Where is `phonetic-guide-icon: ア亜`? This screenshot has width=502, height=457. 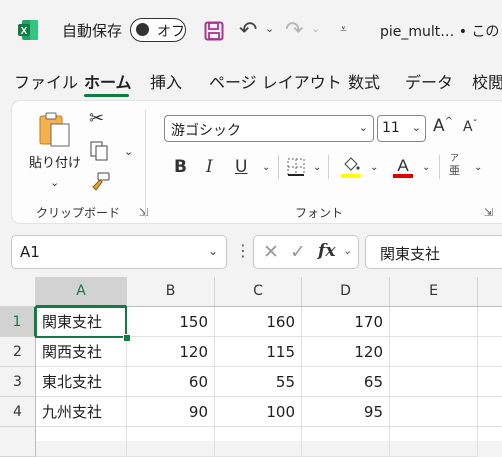
phonetic-guide-icon: ア亜 is located at coordinates (454, 165).